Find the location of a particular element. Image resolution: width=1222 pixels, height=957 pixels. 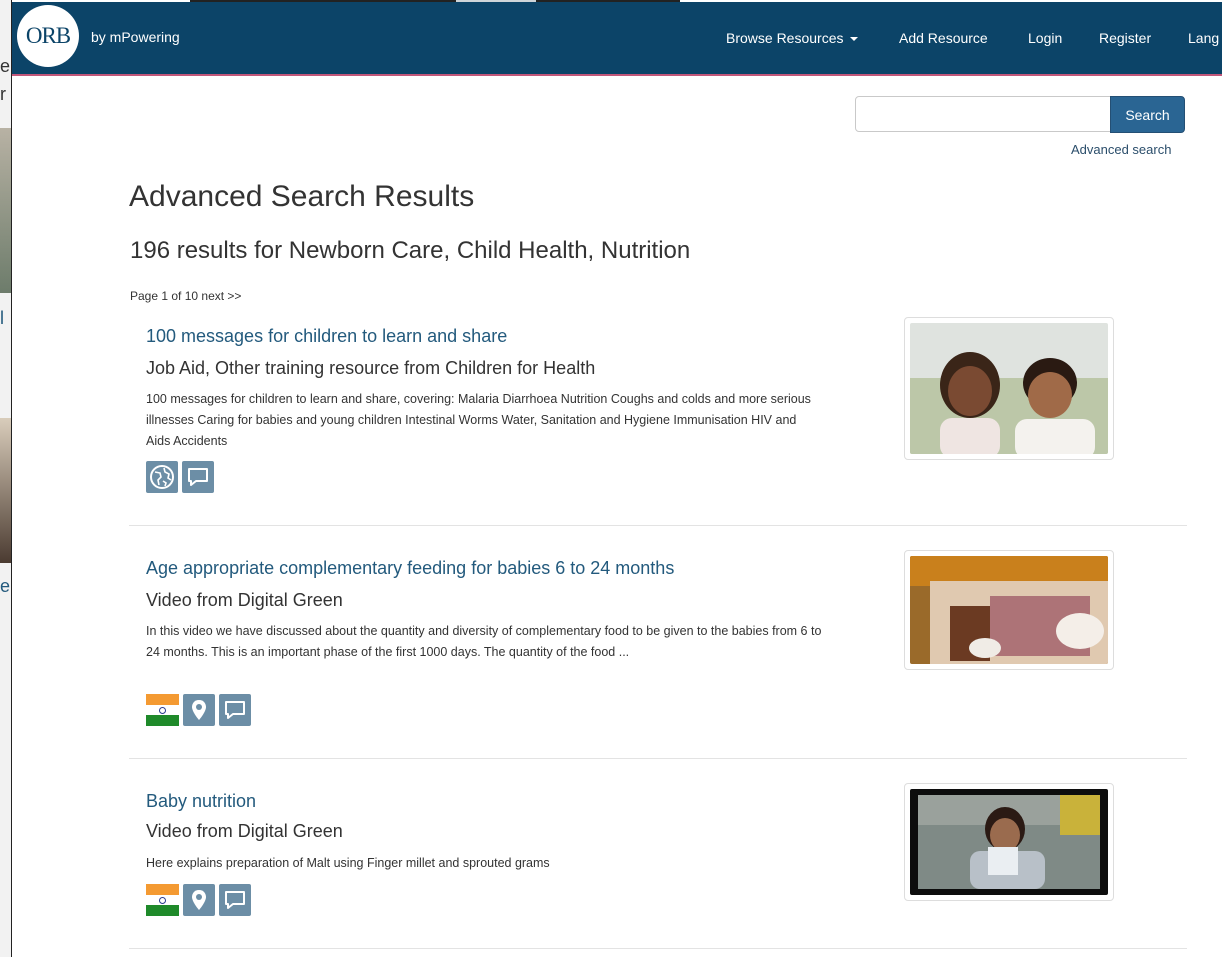

nav-add-resource: Add Resource is located at coordinates (943, 38).